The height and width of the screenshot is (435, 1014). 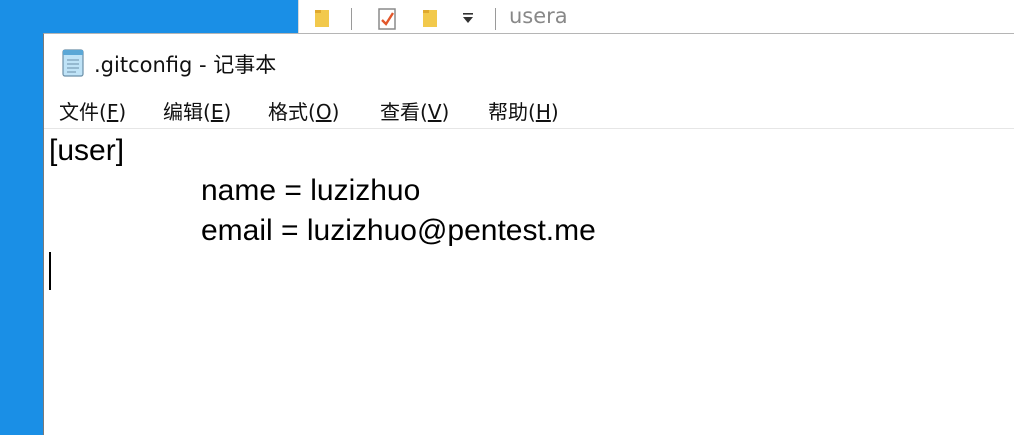 I want to click on folder-icon, so click(x=322, y=18).